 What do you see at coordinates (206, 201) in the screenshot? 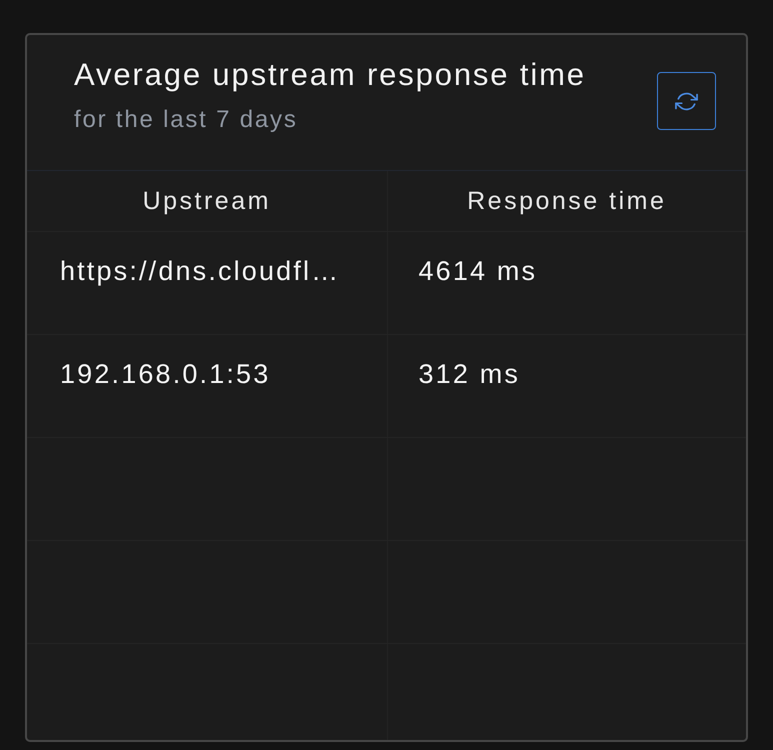
I see `column-header: Upstream` at bounding box center [206, 201].